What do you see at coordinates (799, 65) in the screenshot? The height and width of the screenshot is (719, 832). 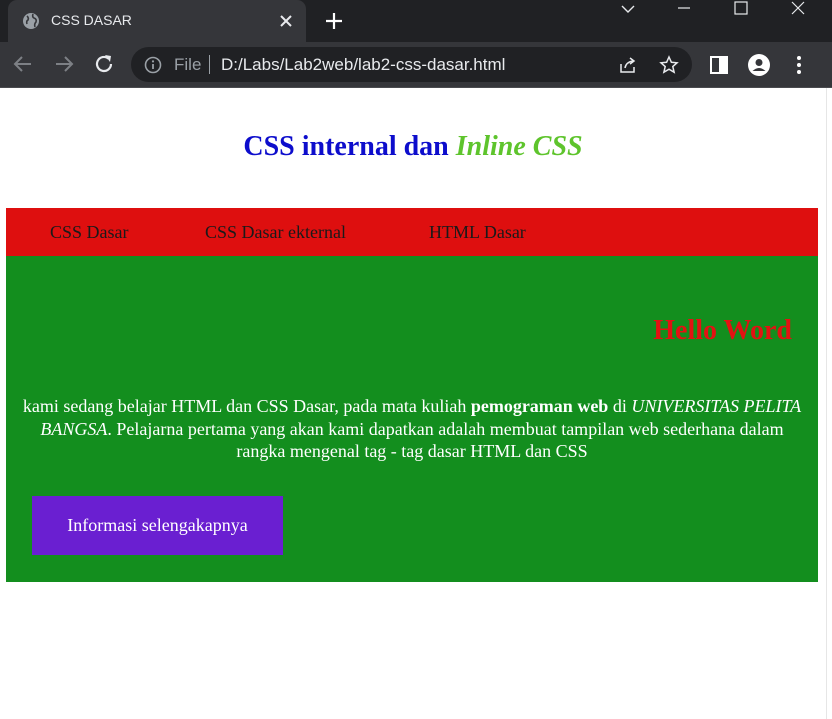 I see `menu-dots-icon` at bounding box center [799, 65].